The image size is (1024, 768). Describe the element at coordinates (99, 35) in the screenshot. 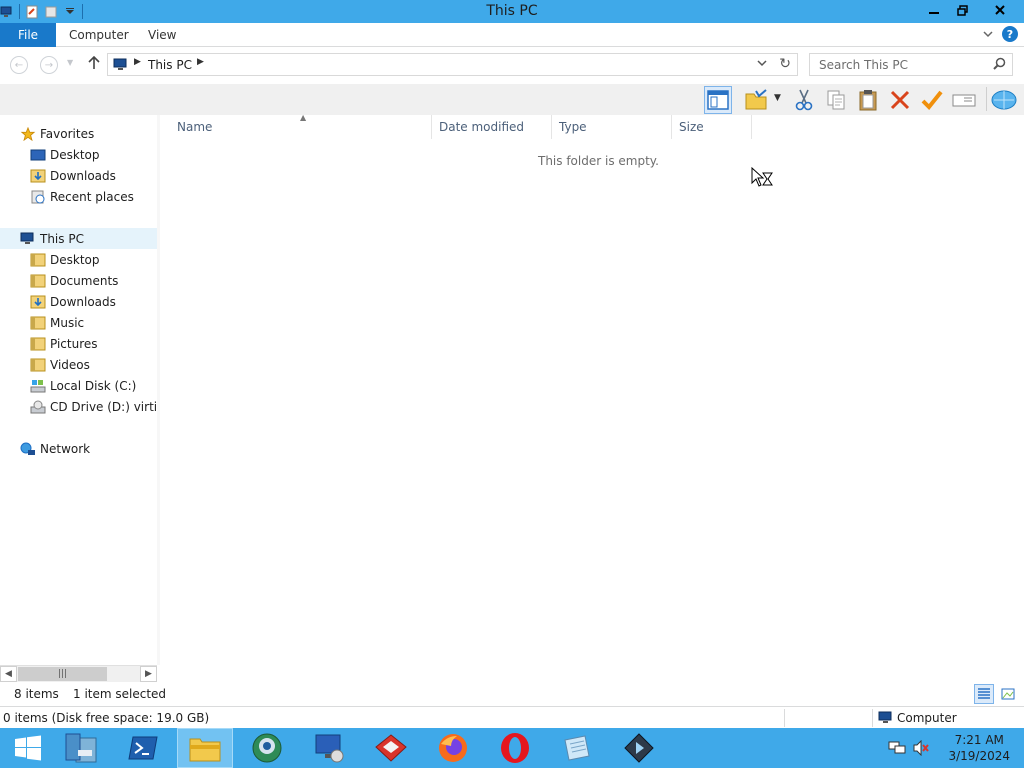

I see `tab-computer: Computer` at that location.